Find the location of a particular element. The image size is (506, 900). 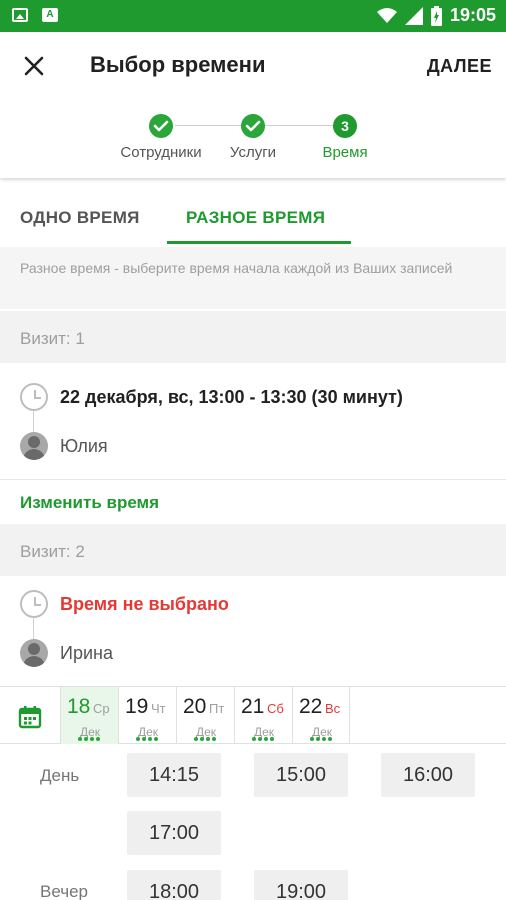

date-item: 20 Пт Дек is located at coordinates (205, 716).